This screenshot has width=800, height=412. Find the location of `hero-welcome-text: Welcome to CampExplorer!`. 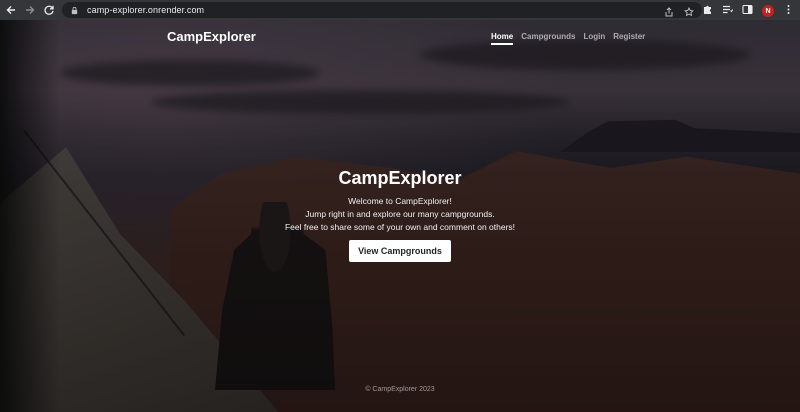

hero-welcome-text: Welcome to CampExplorer! is located at coordinates (400, 201).